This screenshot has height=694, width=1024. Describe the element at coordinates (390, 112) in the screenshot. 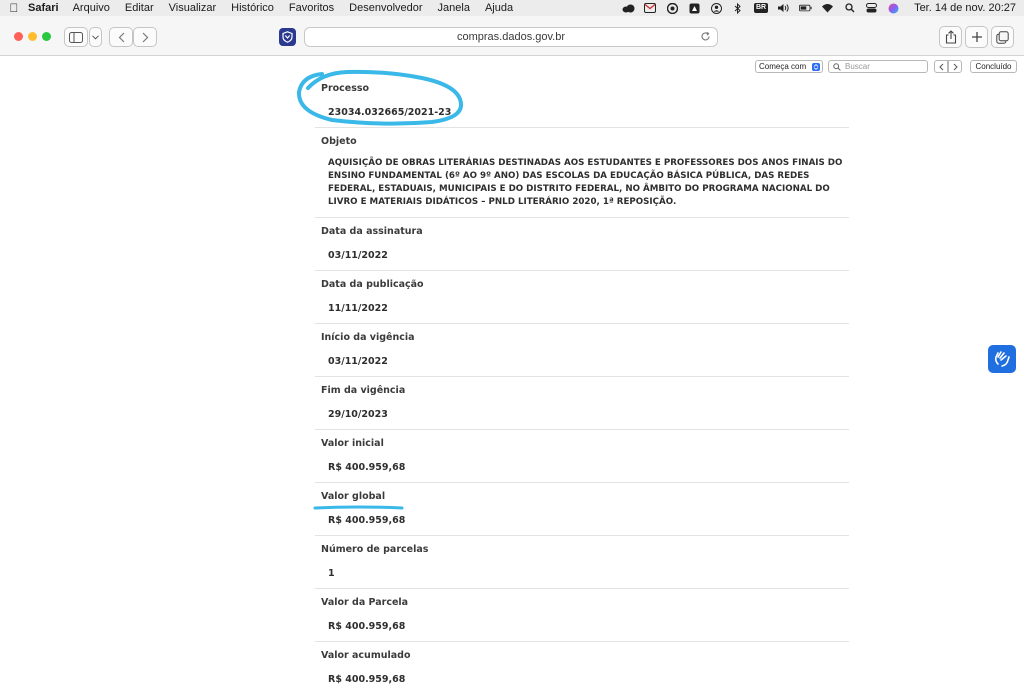

I see `field-value: 23034.032665/2021-23` at that location.